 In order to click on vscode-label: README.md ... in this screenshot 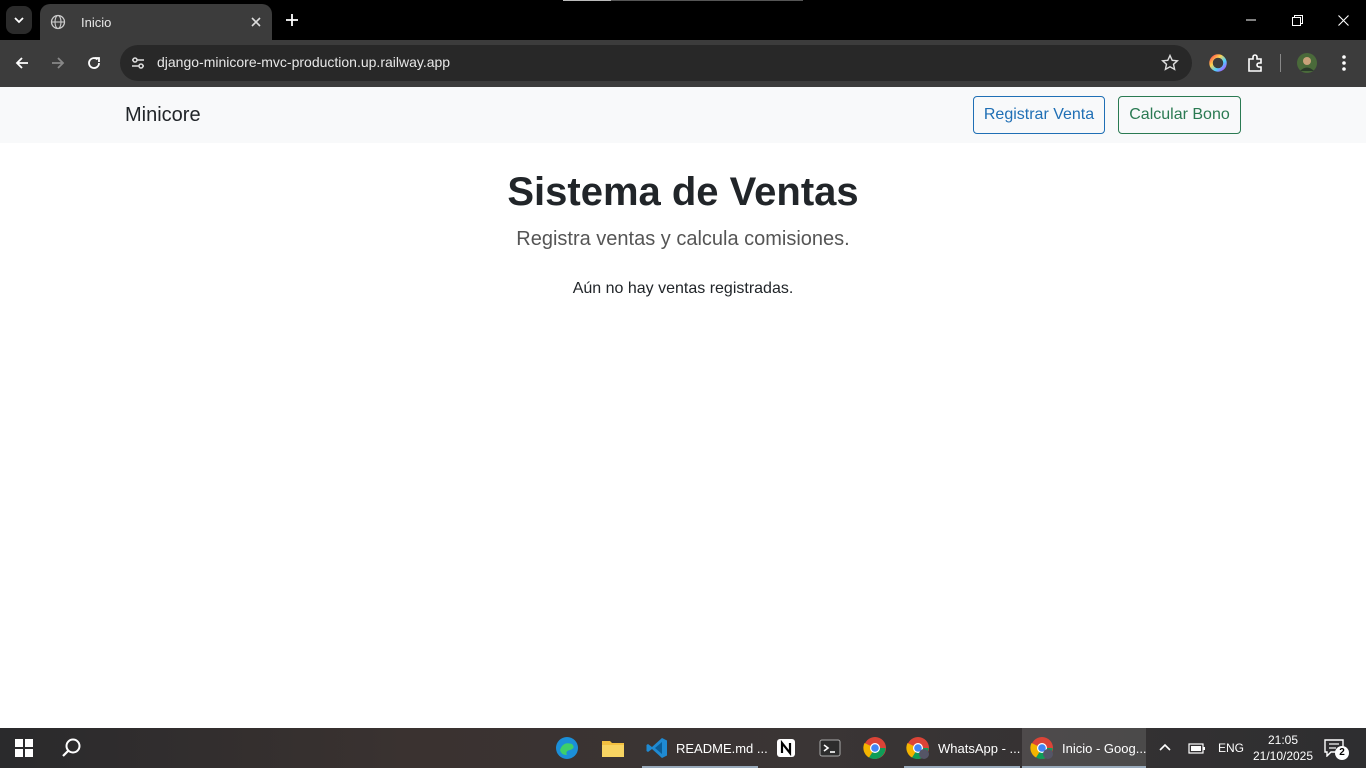, I will do `click(722, 748)`.